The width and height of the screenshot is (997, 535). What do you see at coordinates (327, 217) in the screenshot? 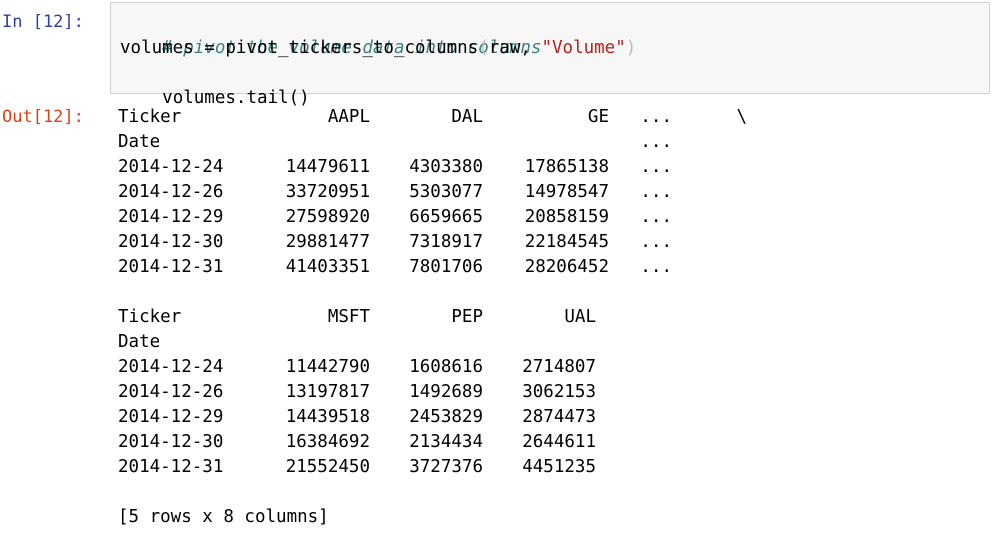
I see `row-value: 27598920` at bounding box center [327, 217].